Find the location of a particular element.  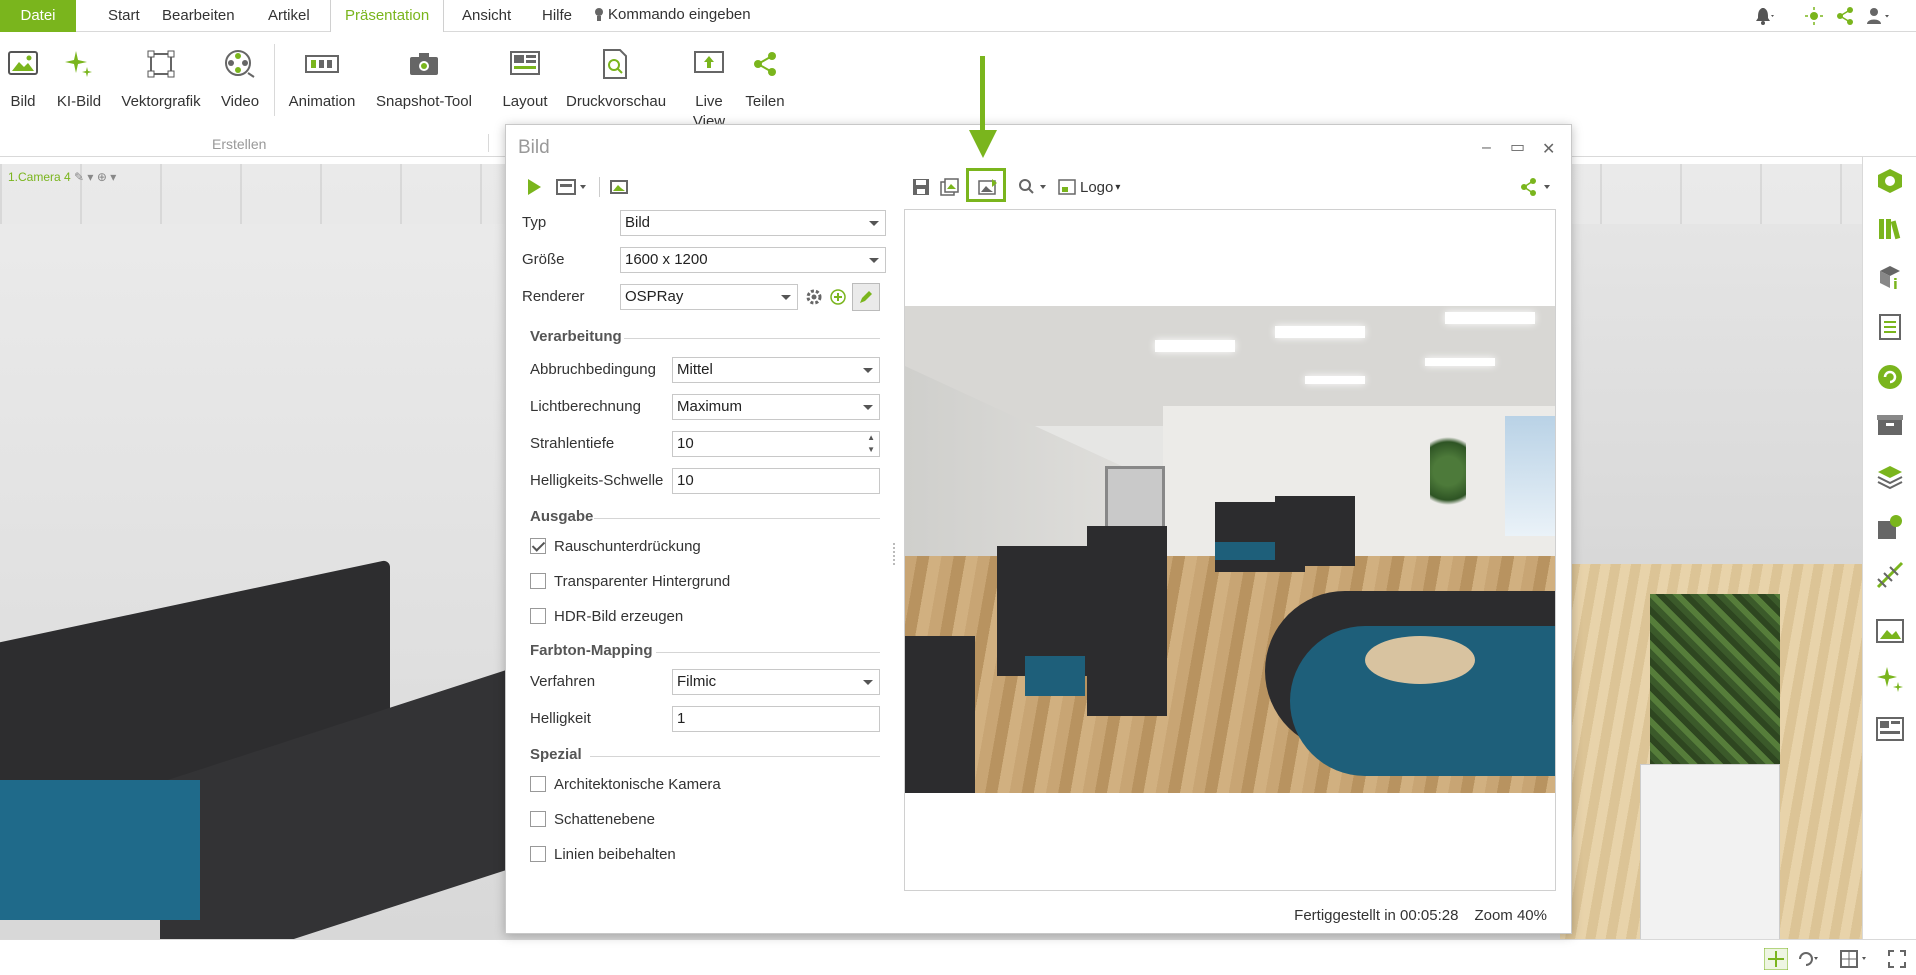

library-icon is located at coordinates (1890, 229).